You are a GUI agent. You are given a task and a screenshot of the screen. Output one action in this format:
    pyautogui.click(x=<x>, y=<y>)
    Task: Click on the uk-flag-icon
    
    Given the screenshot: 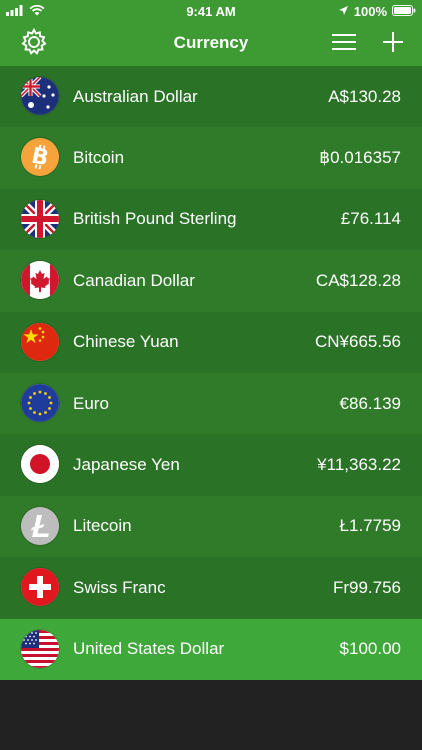 What is the action you would take?
    pyautogui.click(x=40, y=218)
    